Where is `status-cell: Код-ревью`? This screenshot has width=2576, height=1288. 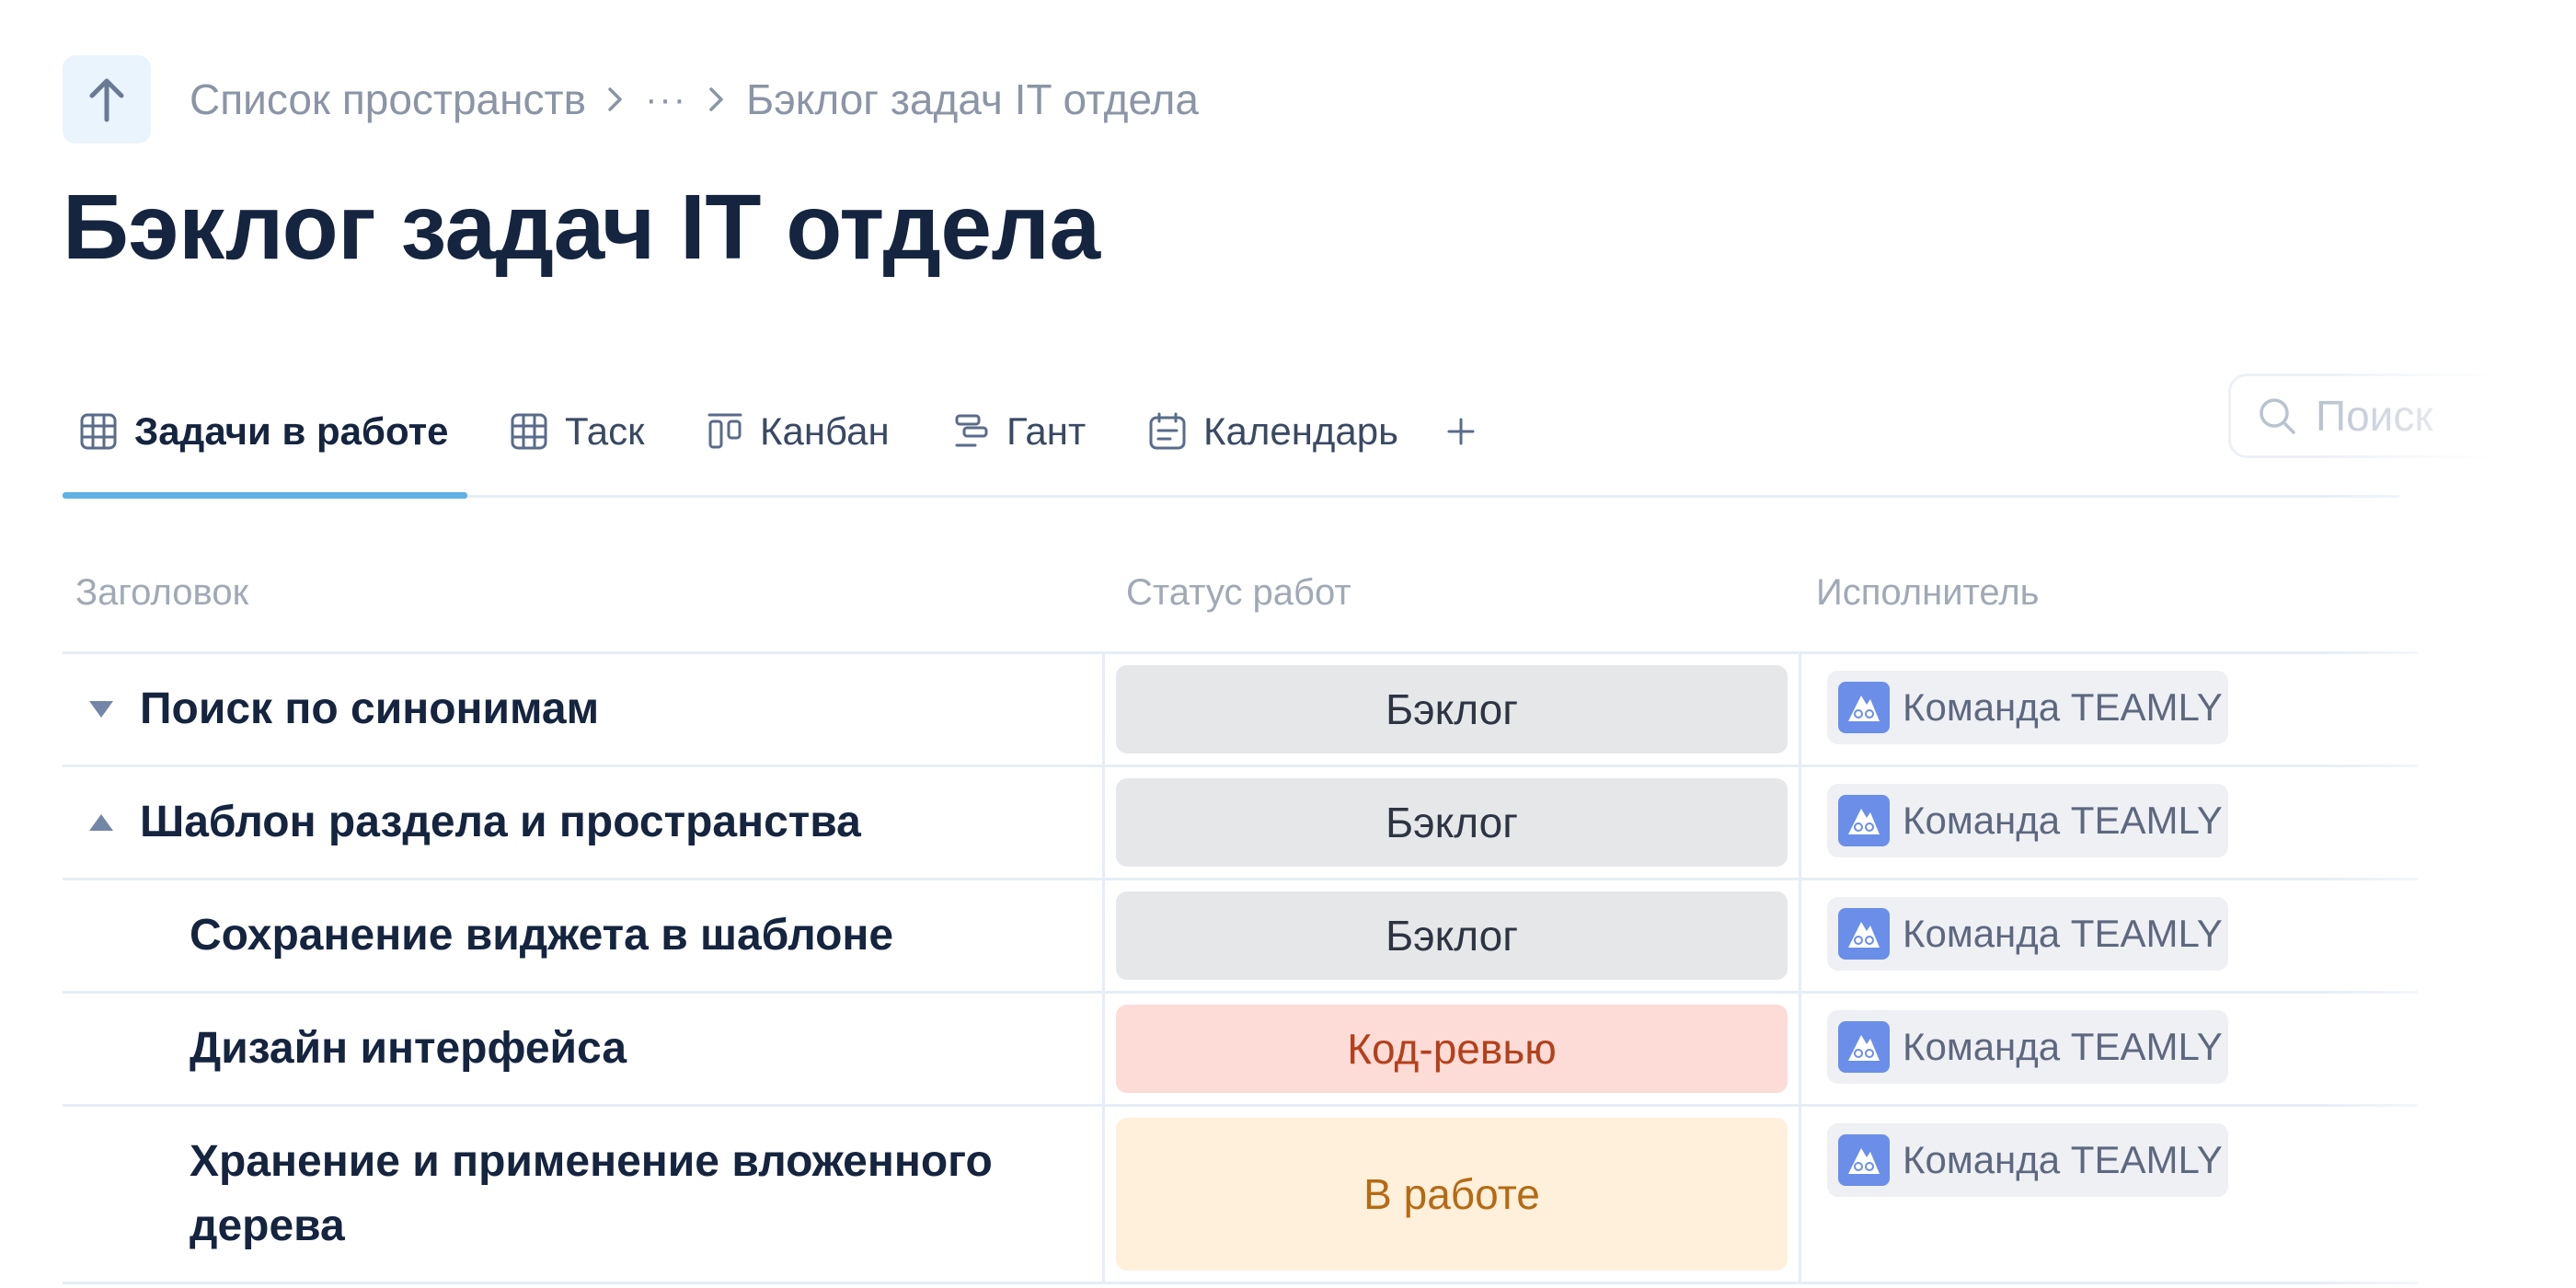 status-cell: Код-ревью is located at coordinates (1453, 1049).